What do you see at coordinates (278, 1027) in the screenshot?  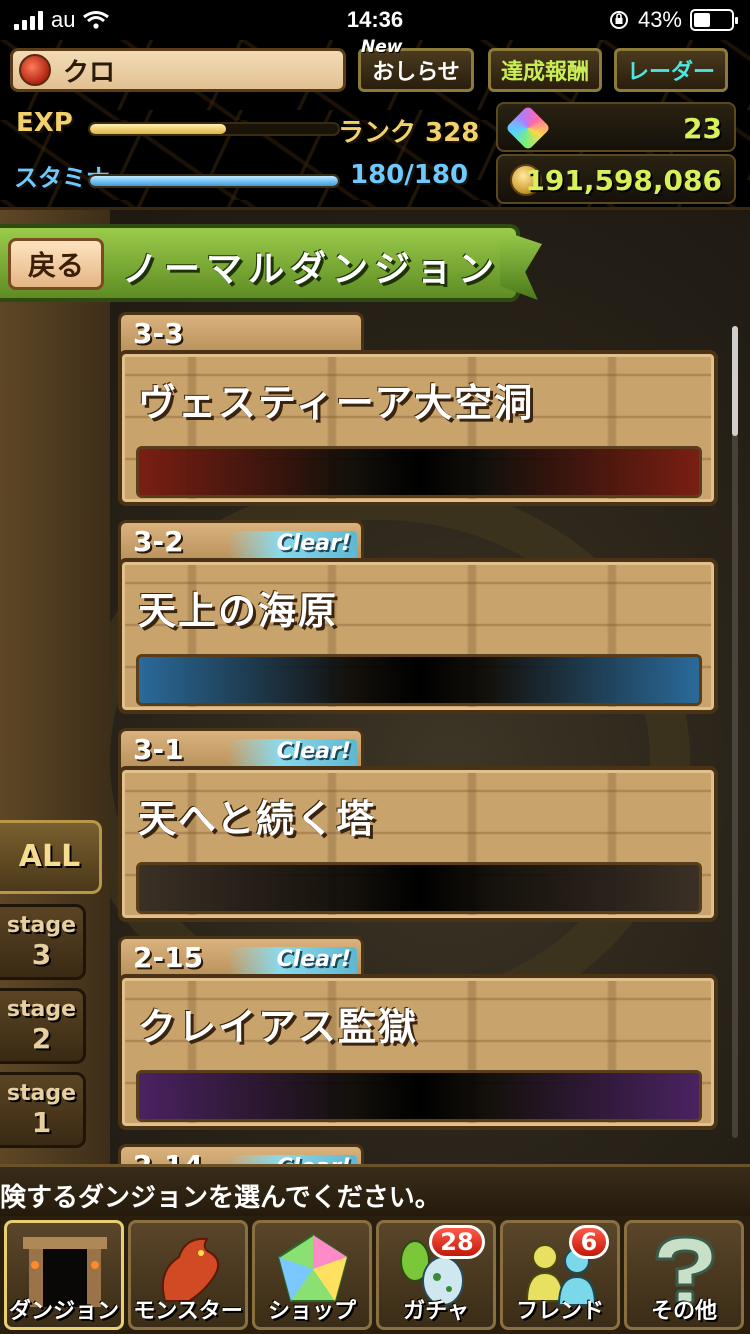 I see `dungeon-name: クレイアス監獄` at bounding box center [278, 1027].